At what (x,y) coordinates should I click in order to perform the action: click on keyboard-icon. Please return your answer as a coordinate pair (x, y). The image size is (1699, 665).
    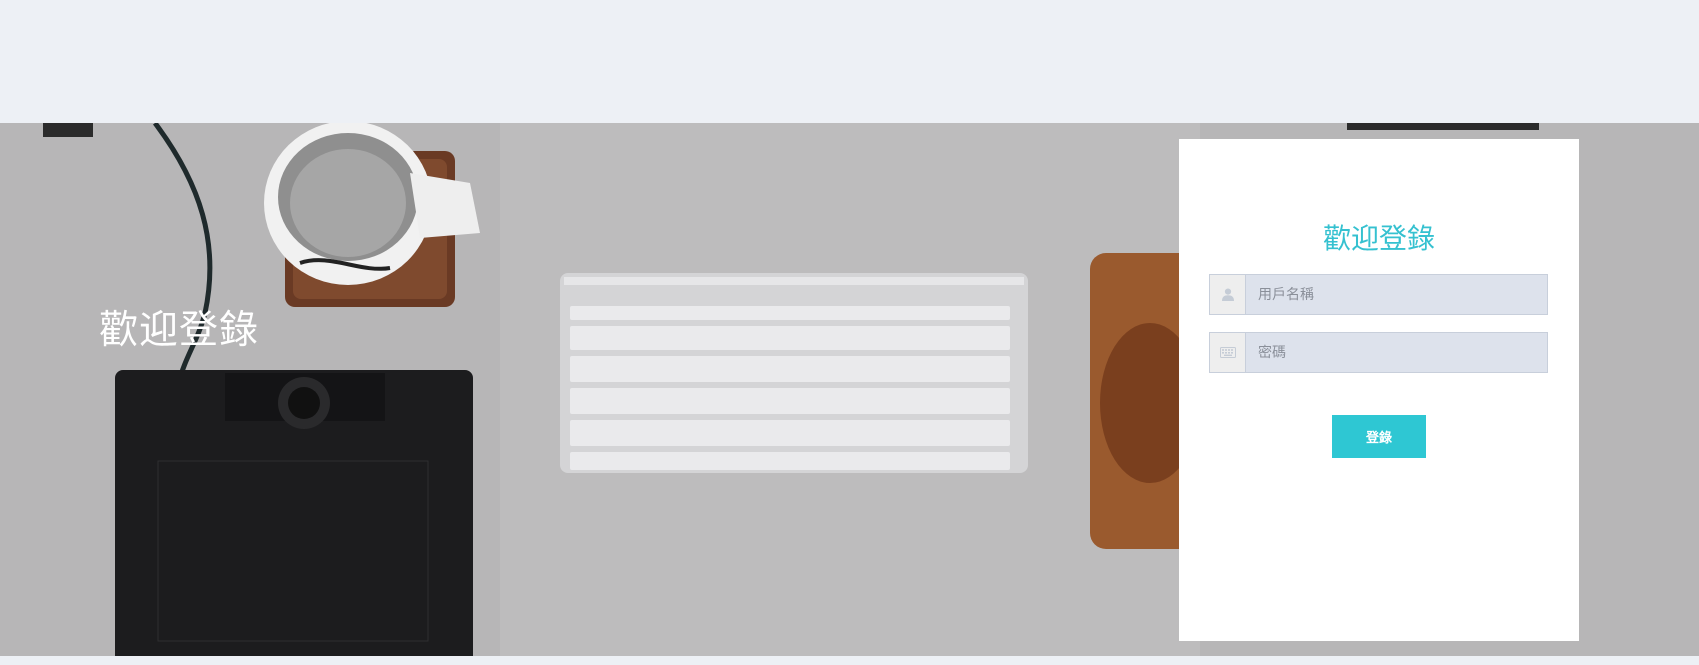
    Looking at the image, I should click on (1228, 352).